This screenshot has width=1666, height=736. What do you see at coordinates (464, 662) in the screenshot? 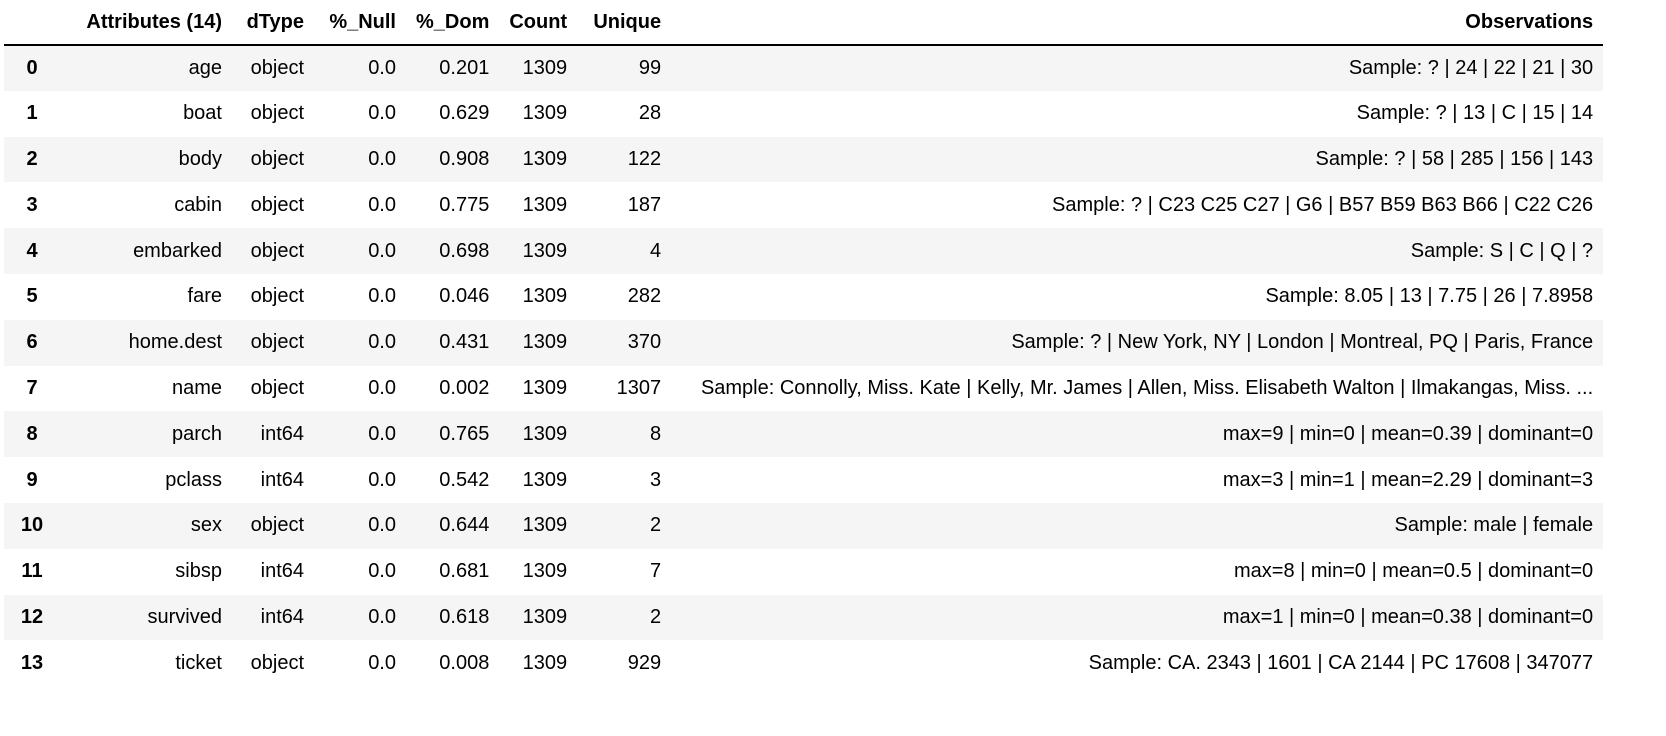
I see `dom-pct-cell: 0.008` at bounding box center [464, 662].